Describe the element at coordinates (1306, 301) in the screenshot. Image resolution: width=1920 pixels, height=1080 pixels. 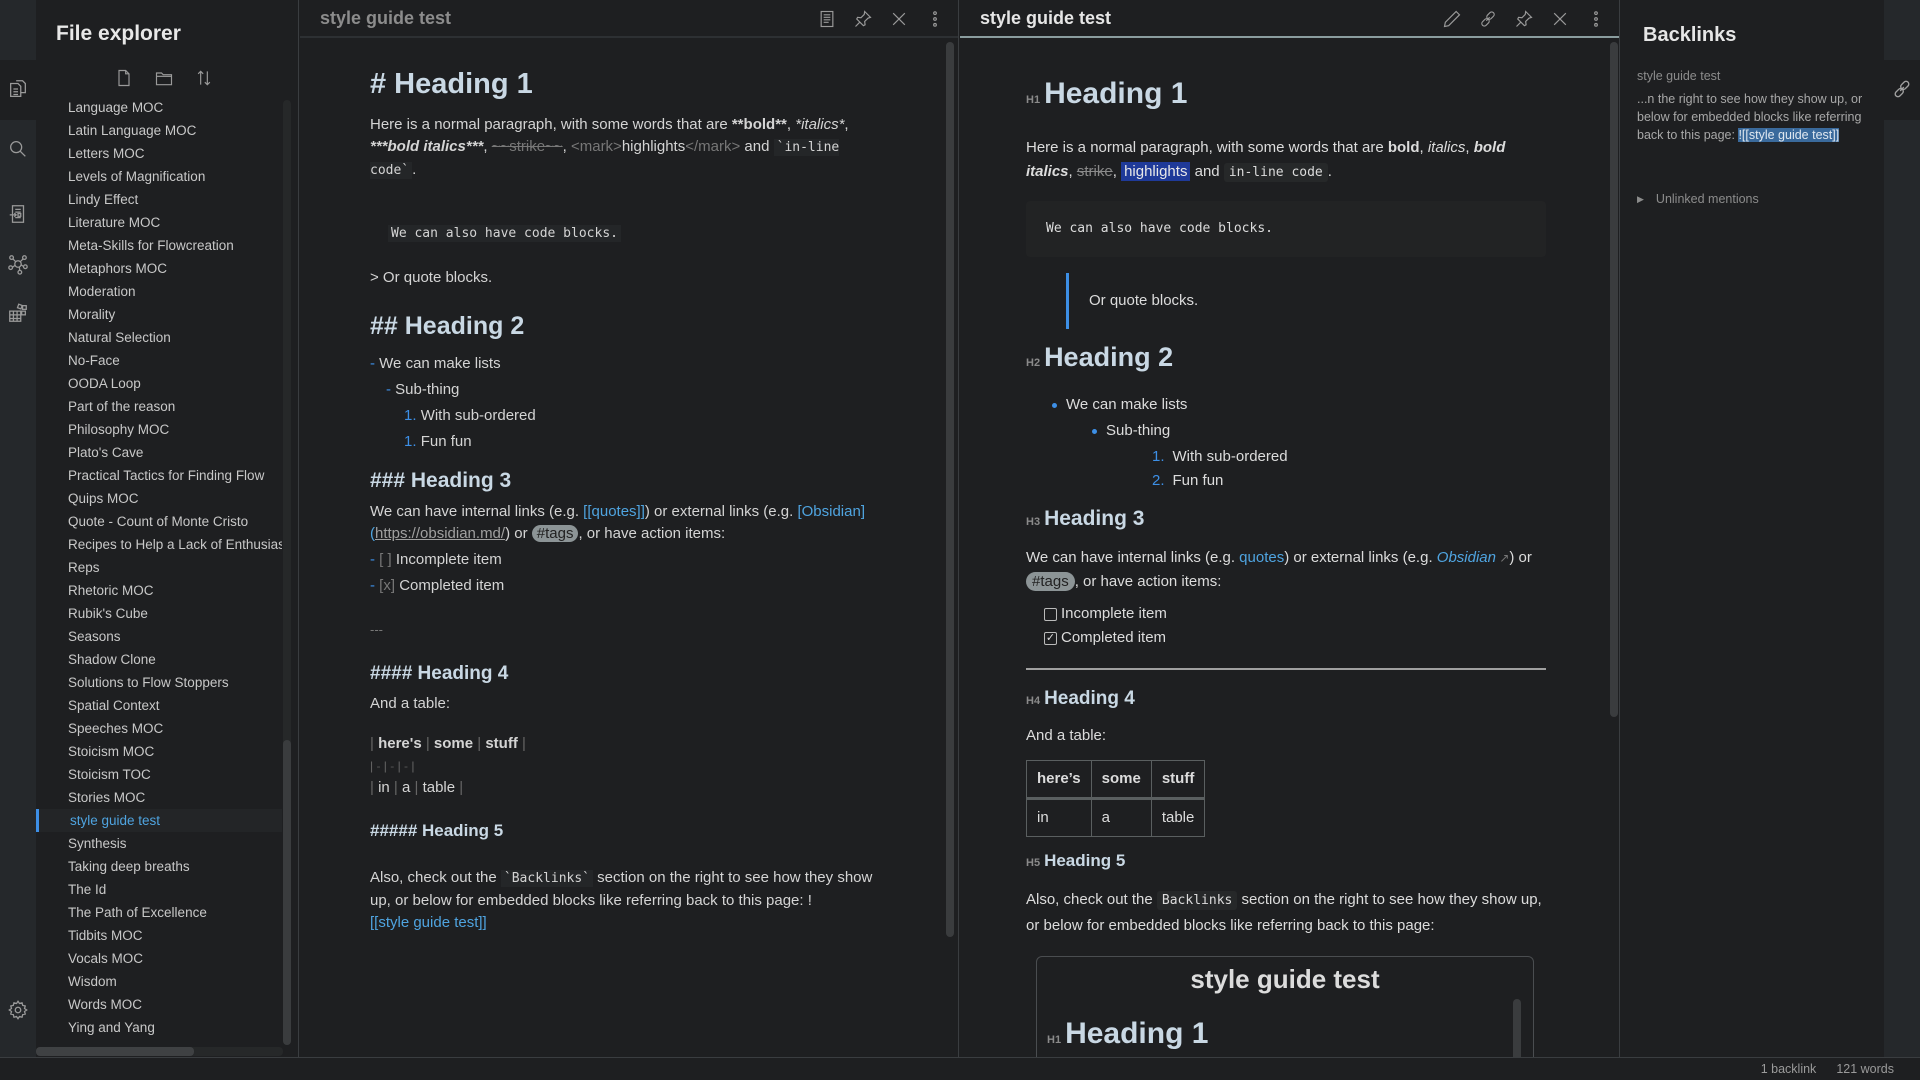
I see `preview-blockquote: Or quote blocks.` at that location.